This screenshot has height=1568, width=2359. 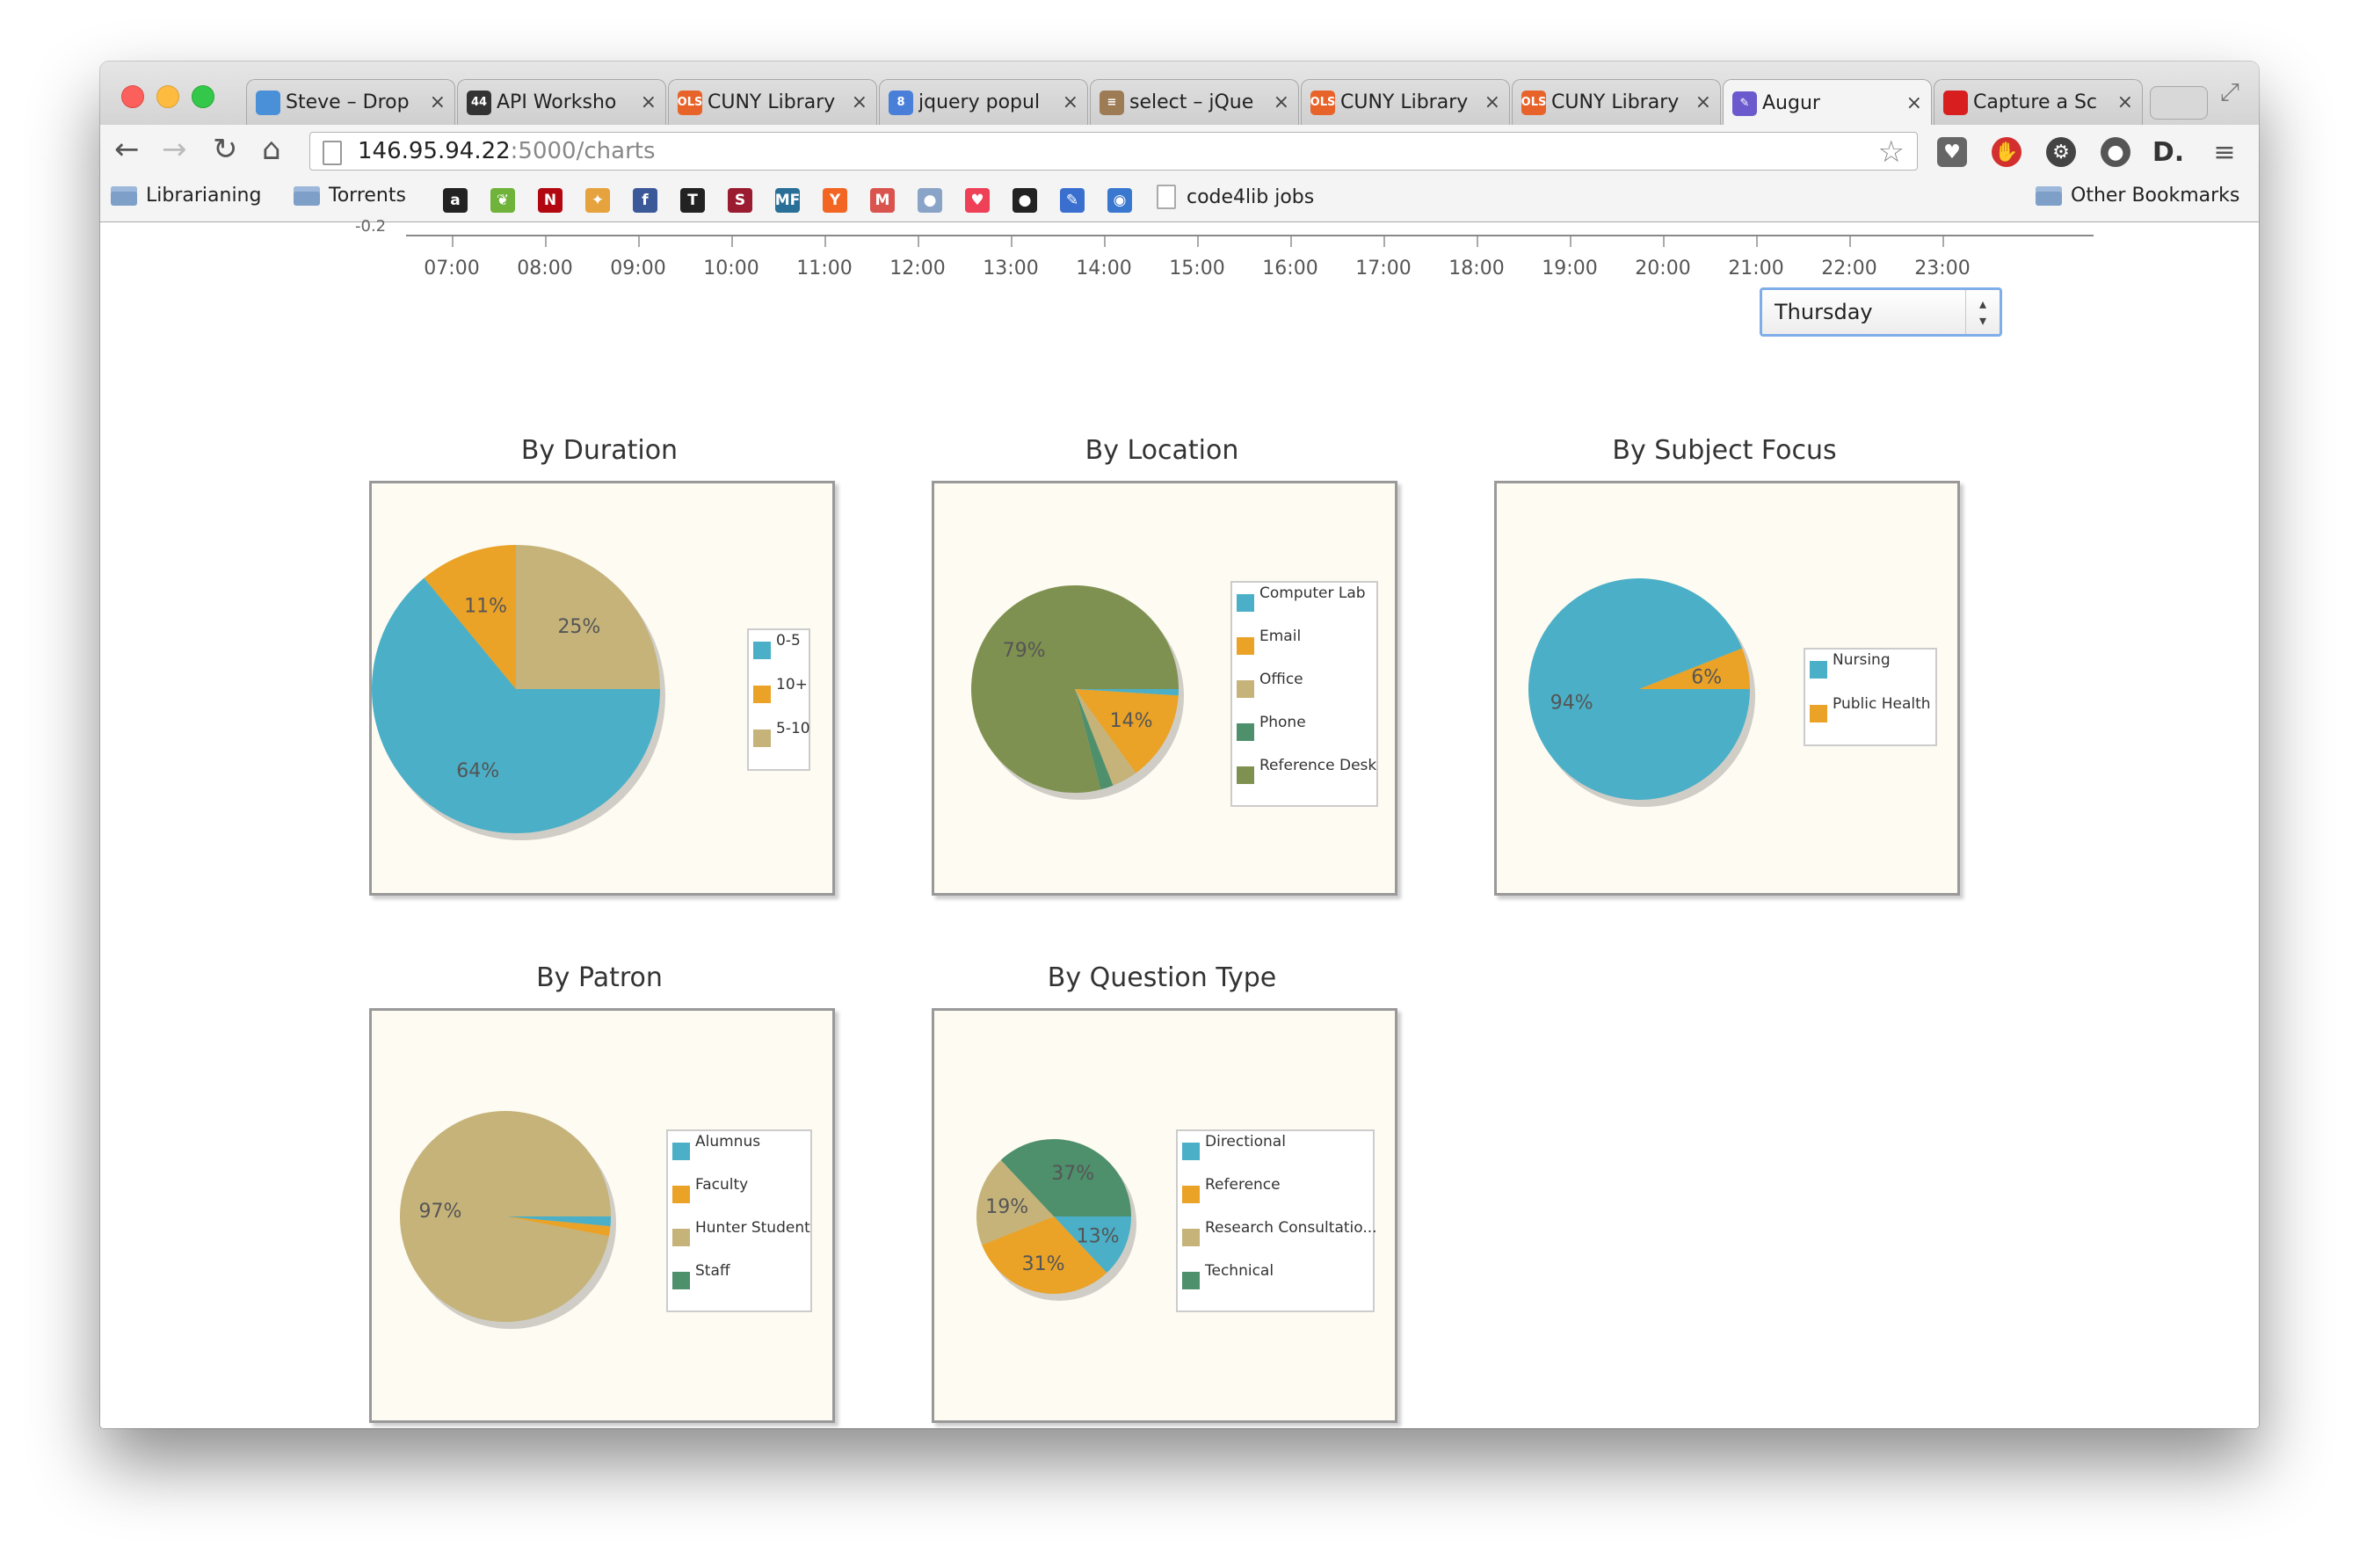 What do you see at coordinates (2229, 92) in the screenshot?
I see `fullscreen-icon: ⤢` at bounding box center [2229, 92].